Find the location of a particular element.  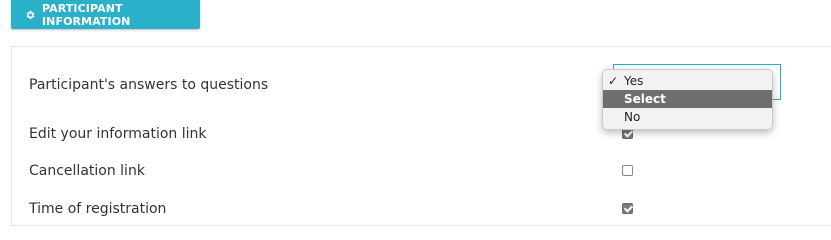

edit-info-link-label: Edit your information link is located at coordinates (118, 134).